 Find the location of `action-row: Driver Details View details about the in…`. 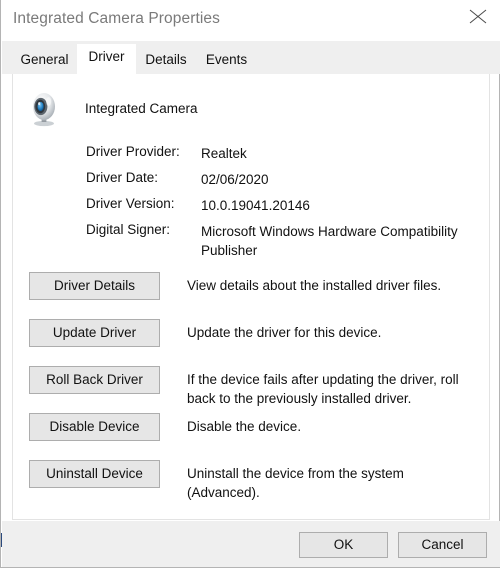

action-row: Driver Details View details about the in… is located at coordinates (252, 295).